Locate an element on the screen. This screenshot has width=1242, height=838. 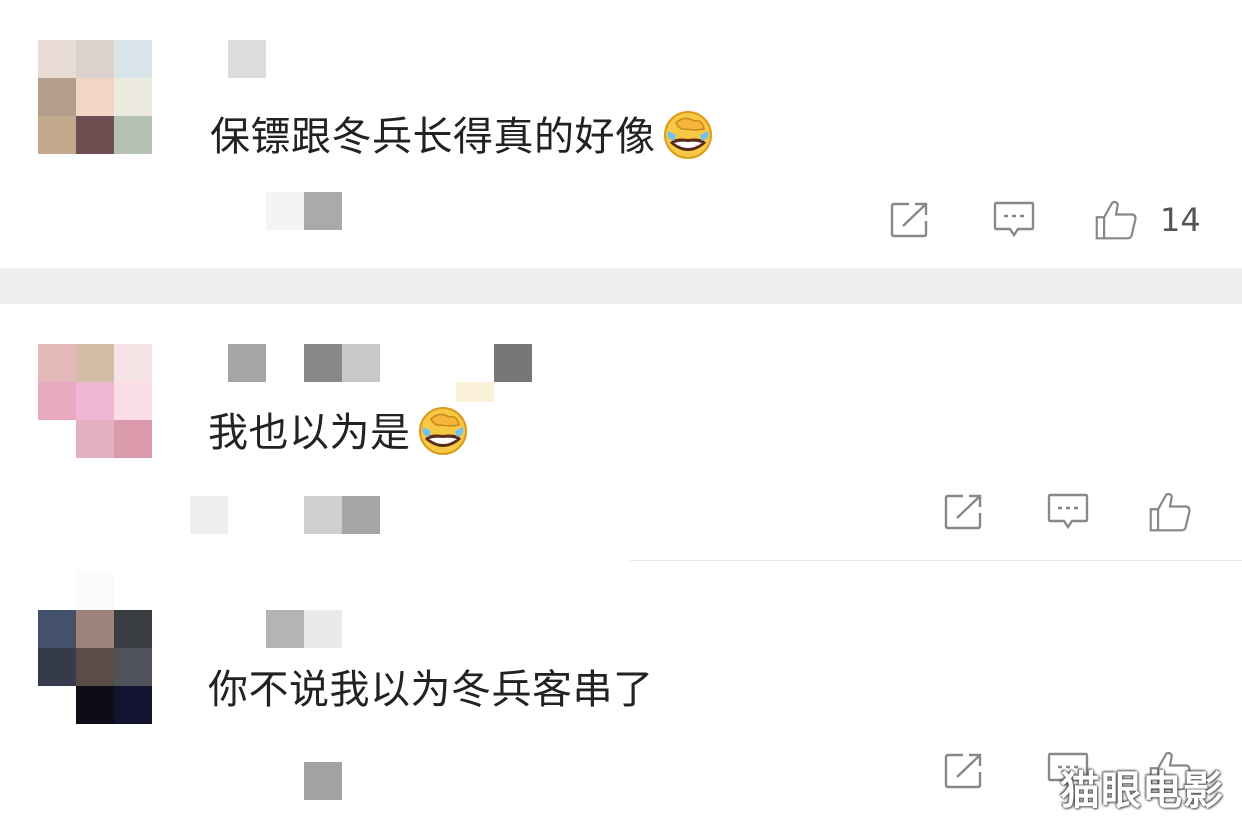
section-separator is located at coordinates (621, 286).